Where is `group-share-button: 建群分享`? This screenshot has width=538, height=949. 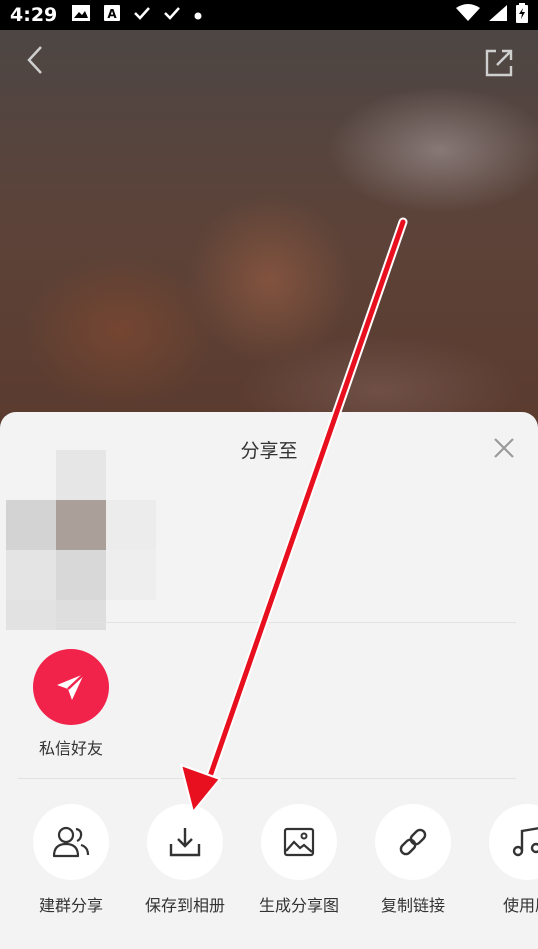
group-share-button: 建群分享 is located at coordinates (71, 860).